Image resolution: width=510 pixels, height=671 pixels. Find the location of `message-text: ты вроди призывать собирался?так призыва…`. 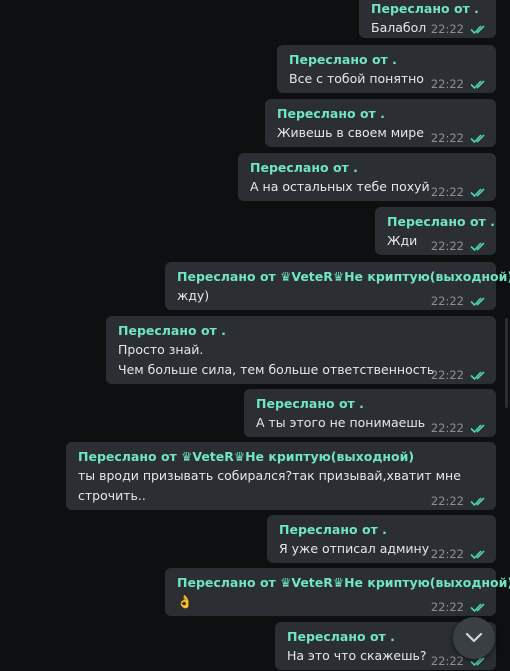

message-text: ты вроди призывать собирался?так призыва… is located at coordinates (269, 475).